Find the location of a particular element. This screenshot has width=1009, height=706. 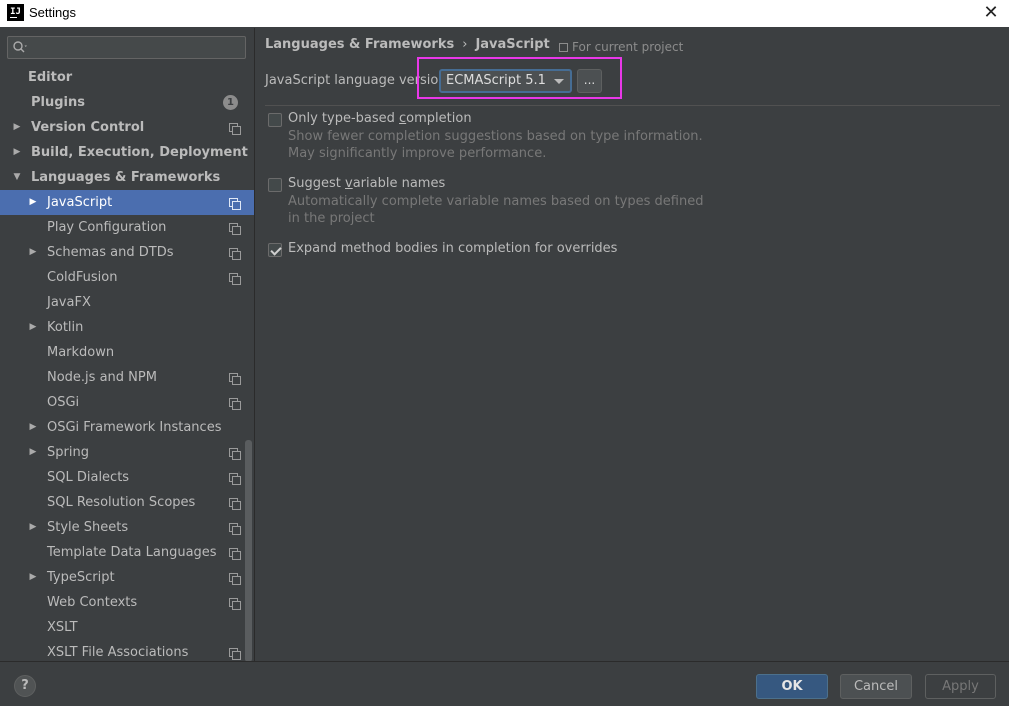

sidebar-item-label: Spring is located at coordinates (68, 452).